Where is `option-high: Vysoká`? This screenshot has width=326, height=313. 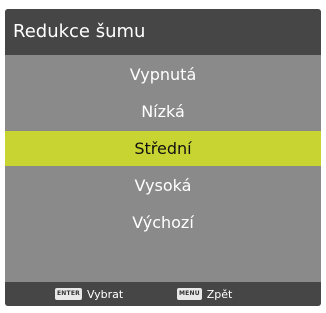 option-high: Vysoká is located at coordinates (163, 185).